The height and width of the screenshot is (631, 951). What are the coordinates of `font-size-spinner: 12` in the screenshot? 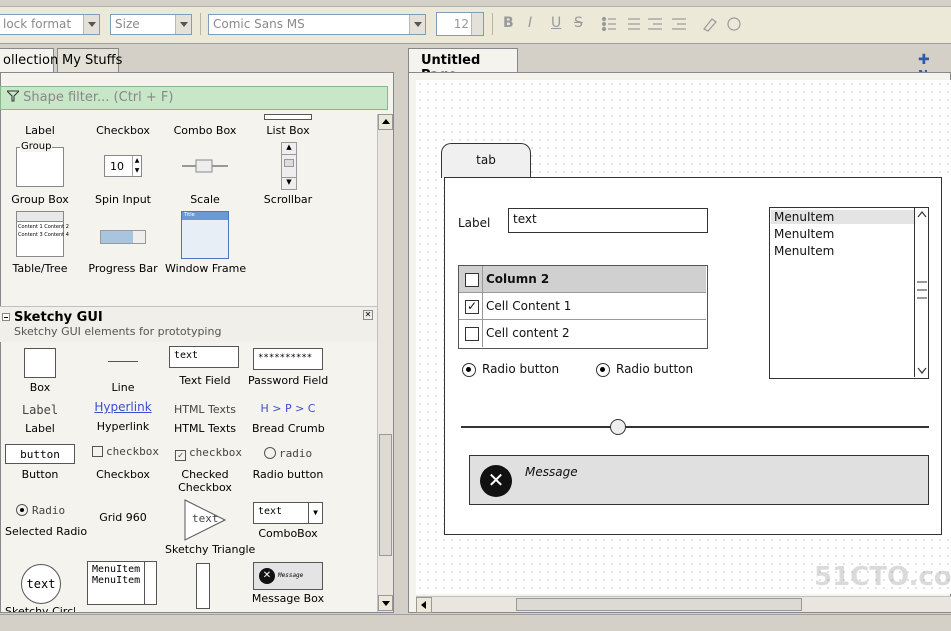 It's located at (460, 24).